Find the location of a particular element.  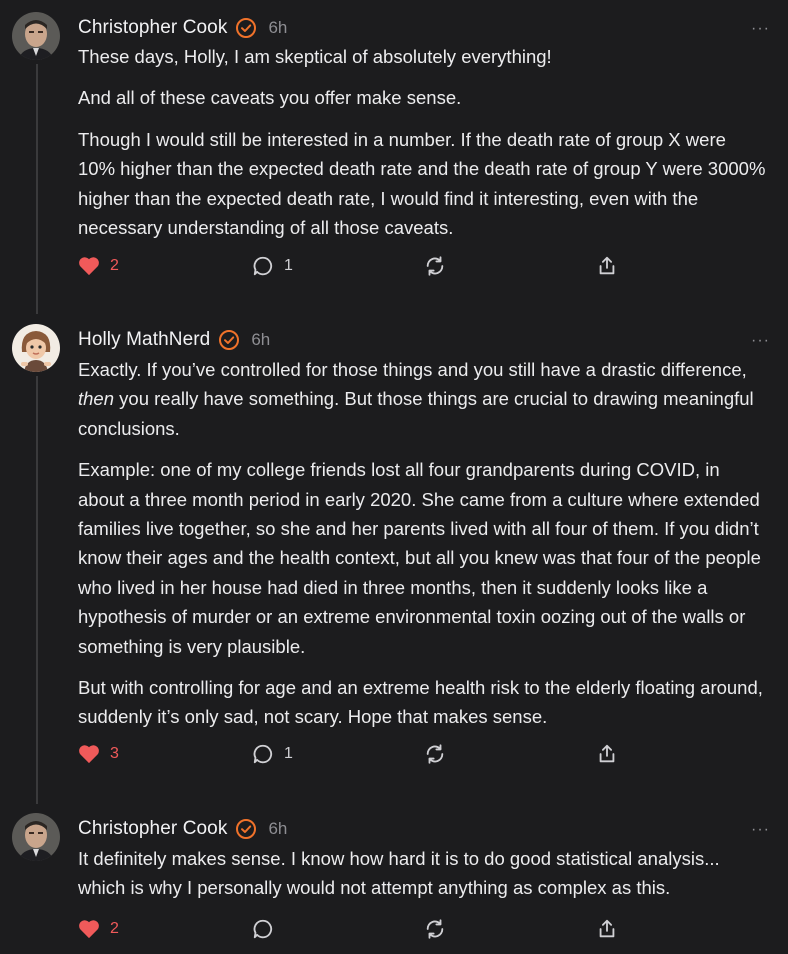

reply-button is located at coordinates (263, 929).